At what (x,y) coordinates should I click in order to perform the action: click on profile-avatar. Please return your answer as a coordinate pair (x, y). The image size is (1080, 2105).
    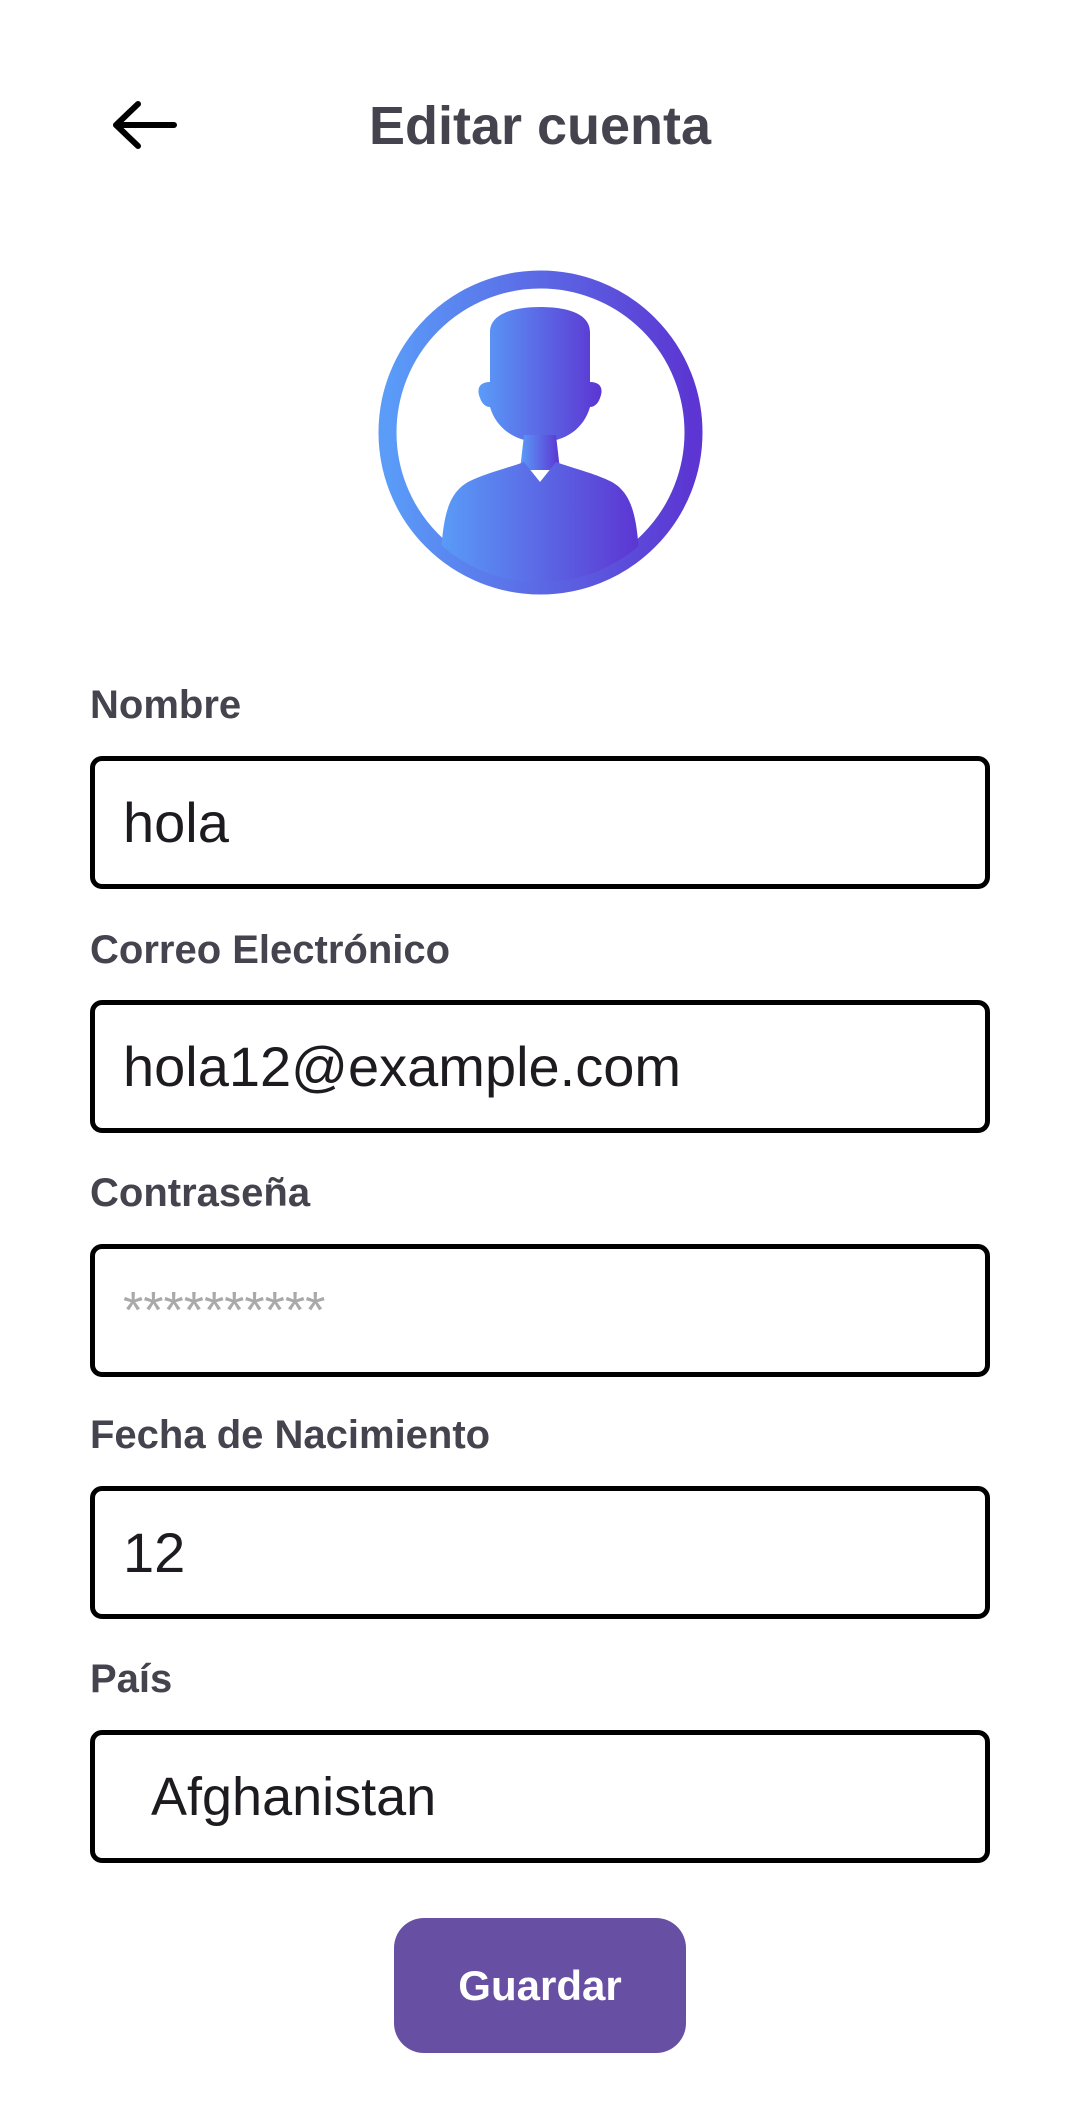
    Looking at the image, I should click on (540, 432).